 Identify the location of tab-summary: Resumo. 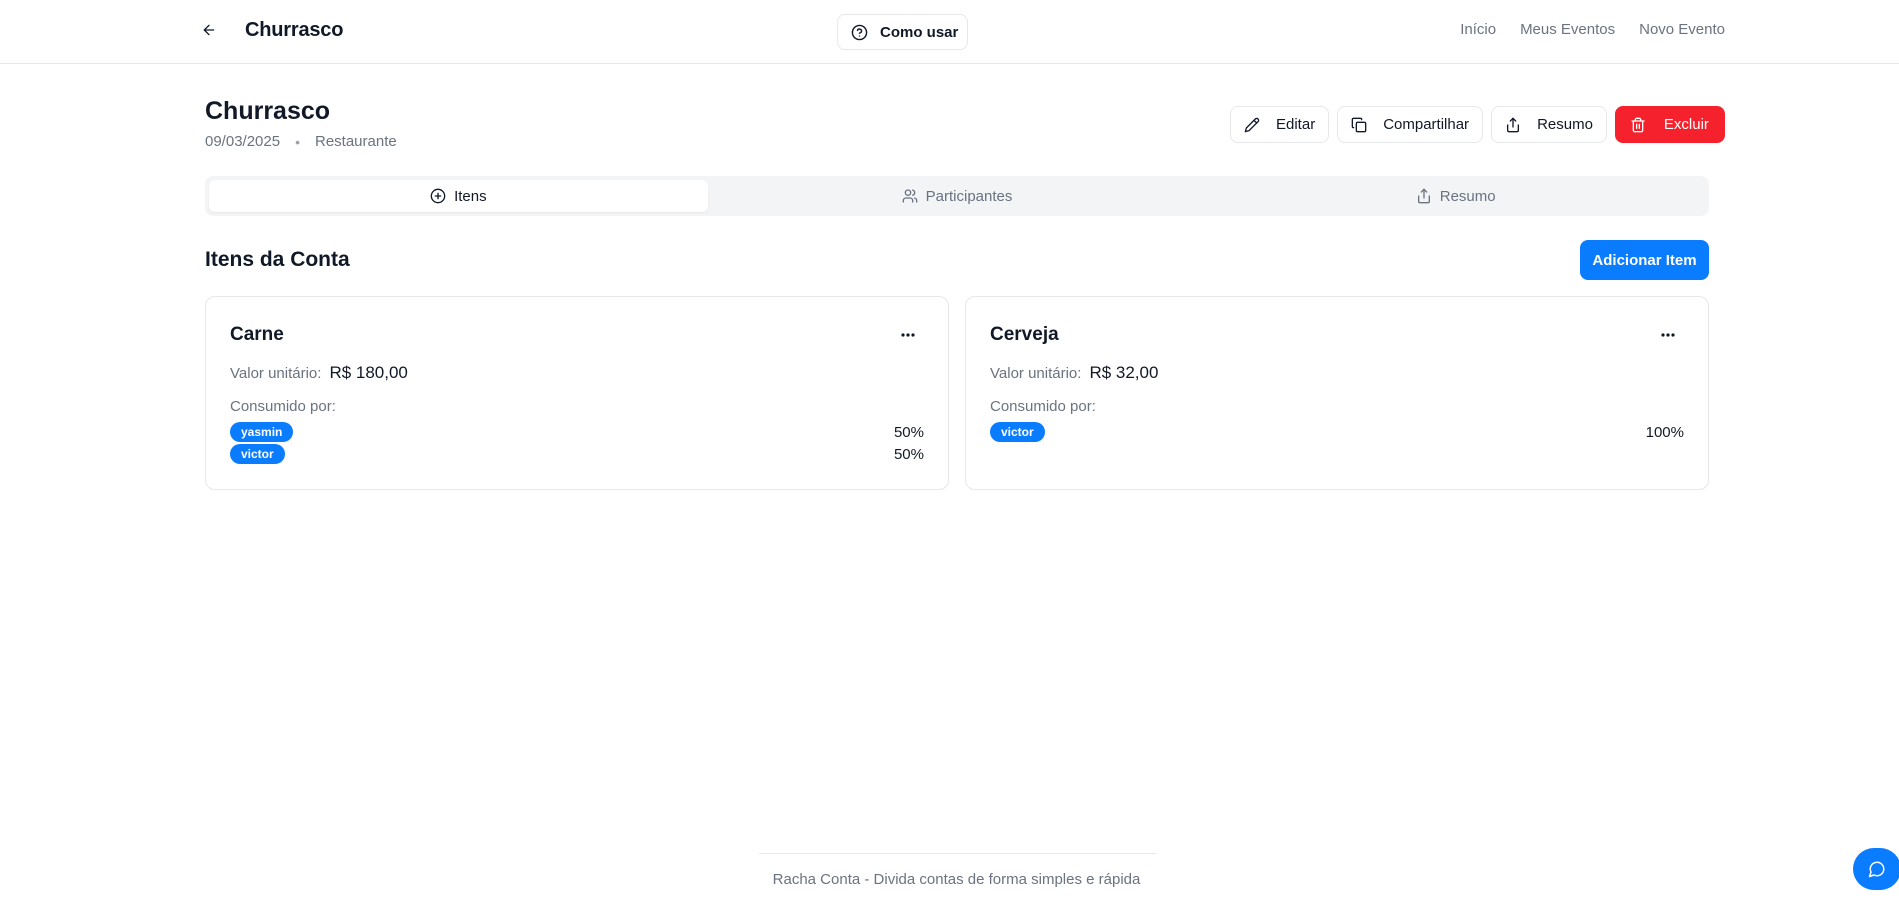
(1455, 196).